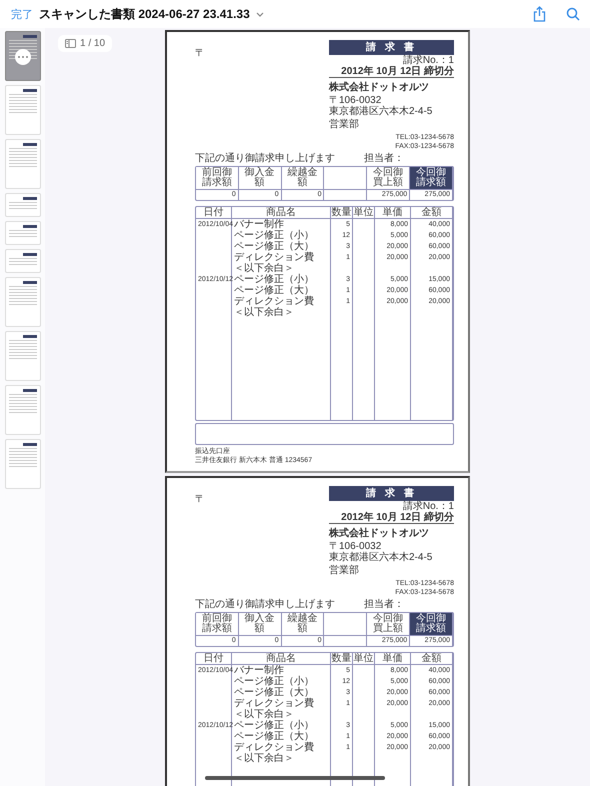 This screenshot has width=590, height=786. Describe the element at coordinates (85, 43) in the screenshot. I see `page-indicator: 1 / 10` at that location.